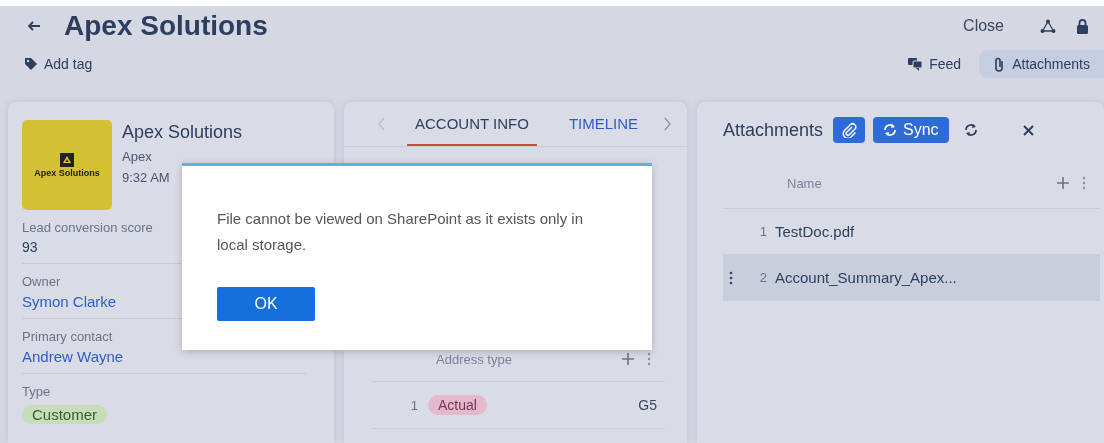 This screenshot has height=443, width=1104. What do you see at coordinates (970, 130) in the screenshot?
I see `refresh-icon` at bounding box center [970, 130].